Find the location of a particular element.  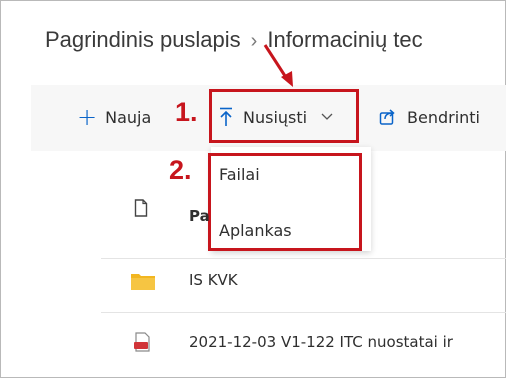

menu-item-files: Failai is located at coordinates (239, 174).